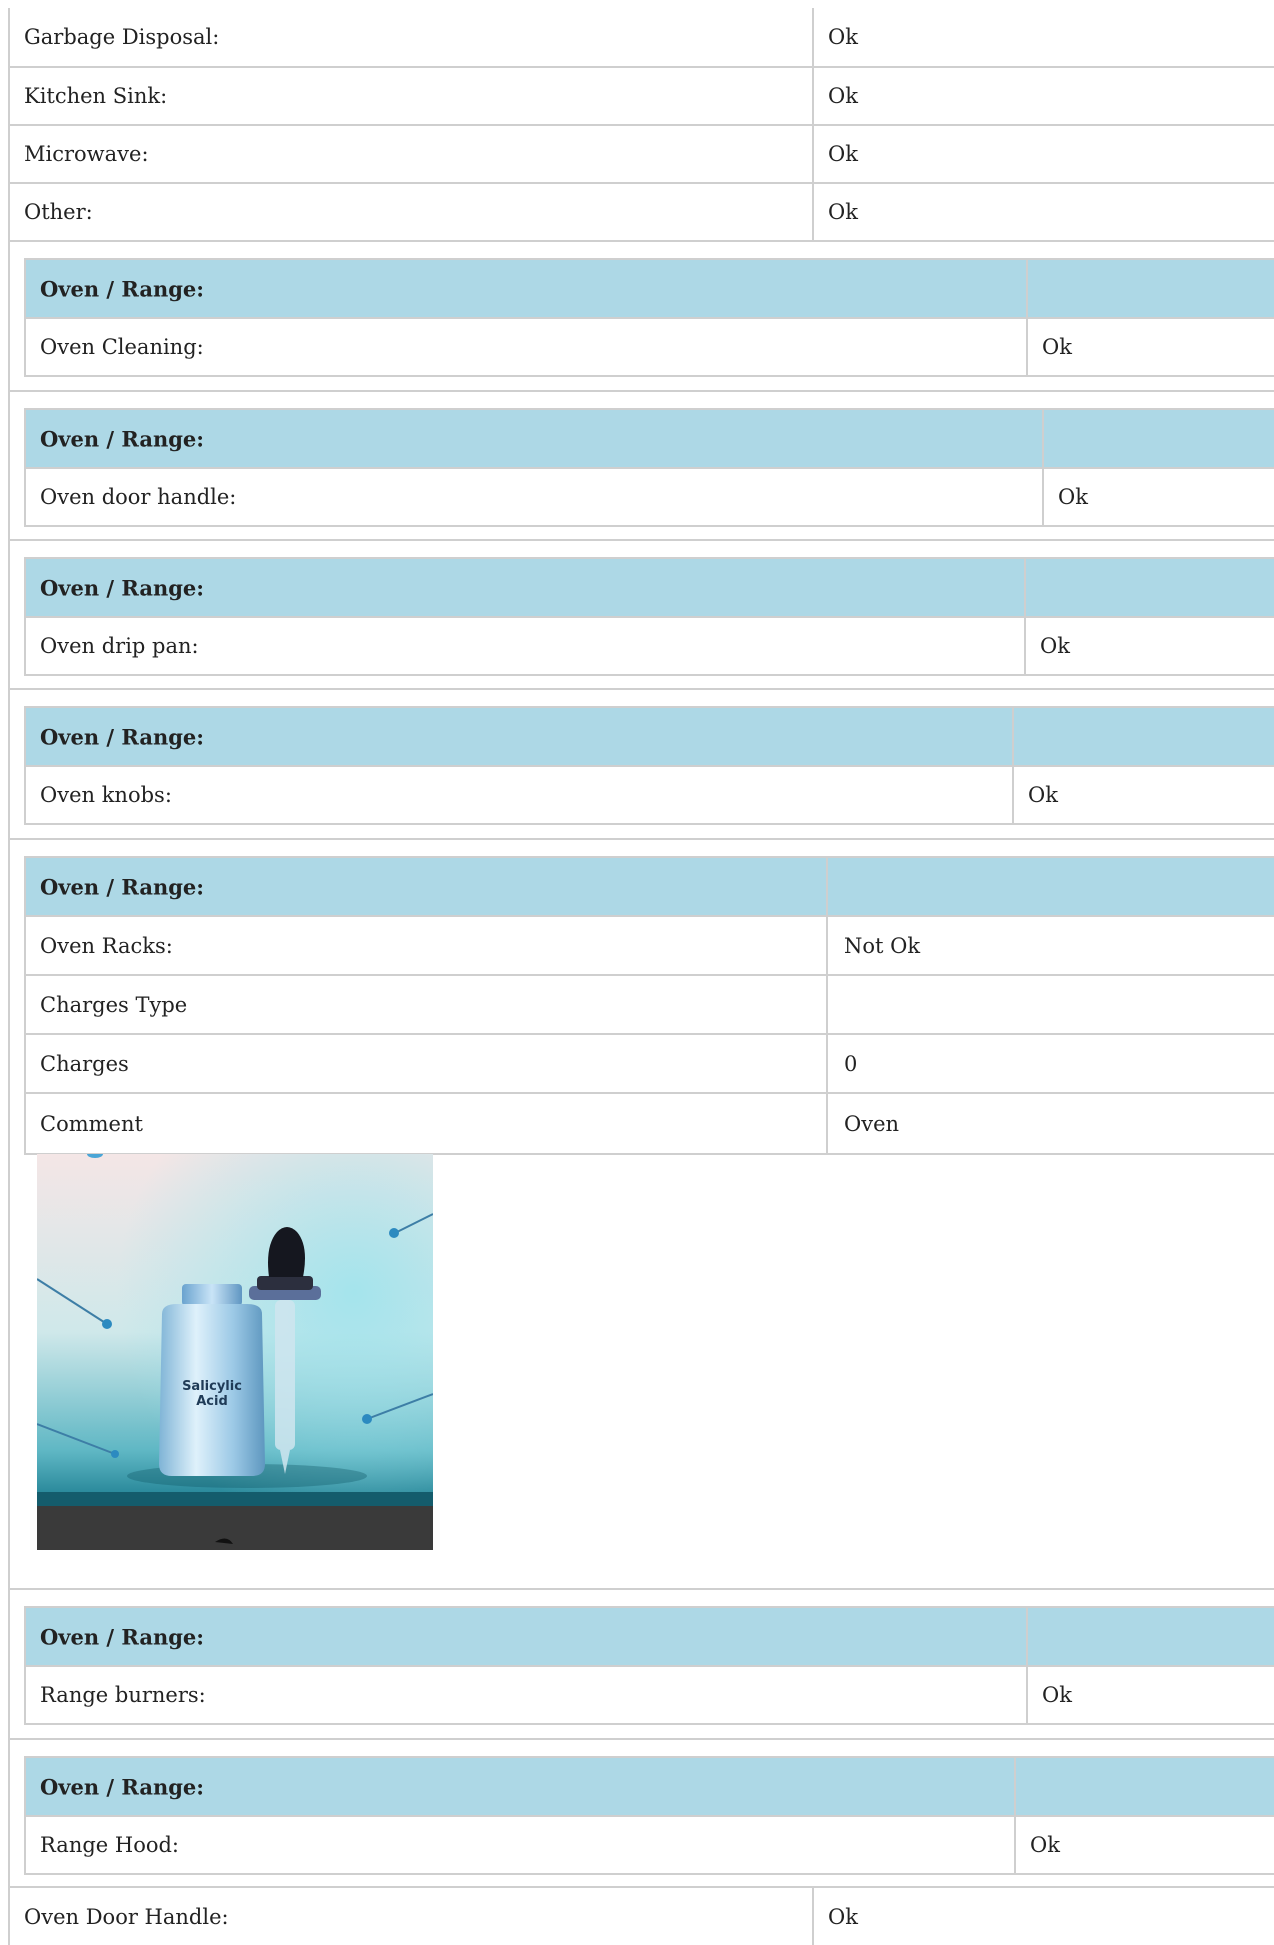 The width and height of the screenshot is (1274, 1945). I want to click on table-row: Oven knobs: Ok, so click(650, 795).